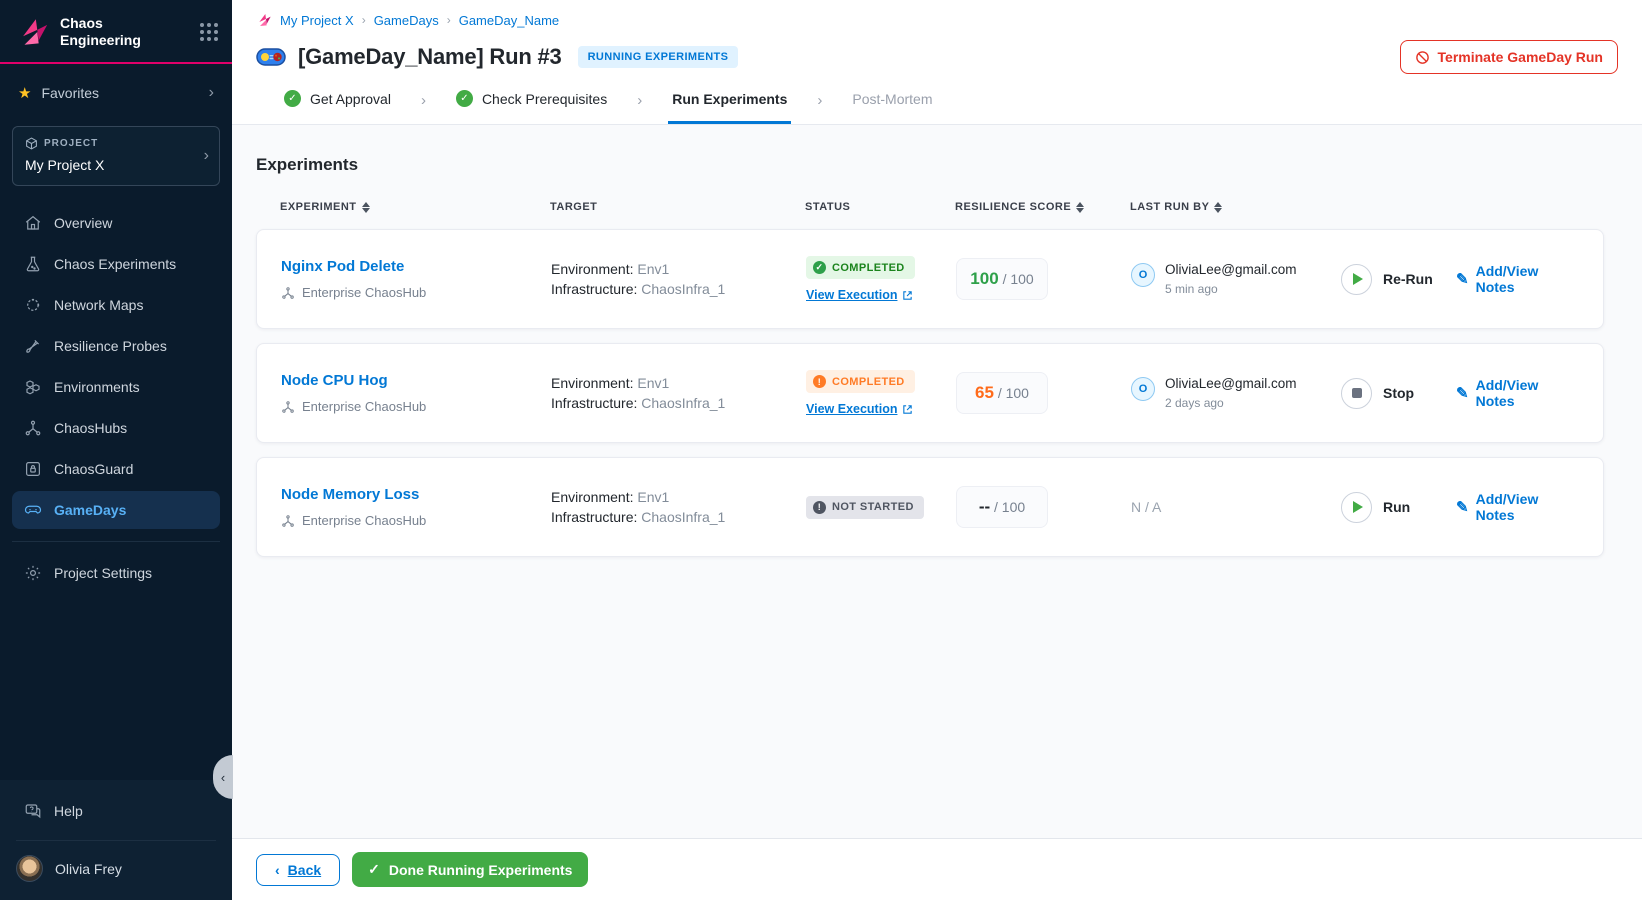  What do you see at coordinates (116, 469) in the screenshot?
I see `sidebar-item-chaosguard: ChaosGuard` at bounding box center [116, 469].